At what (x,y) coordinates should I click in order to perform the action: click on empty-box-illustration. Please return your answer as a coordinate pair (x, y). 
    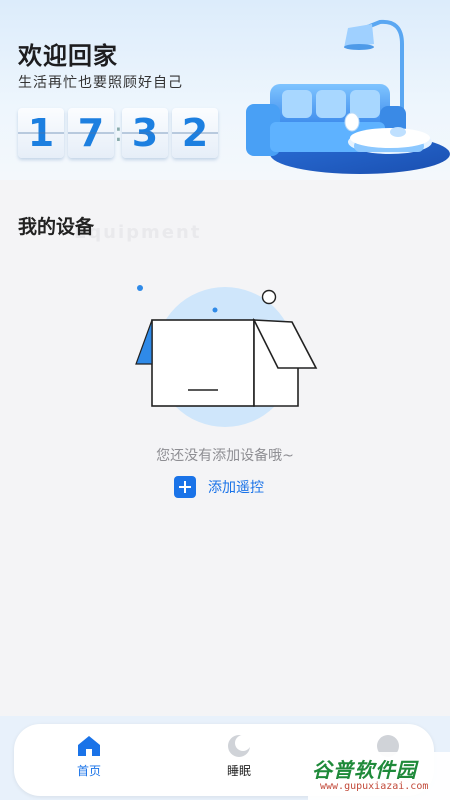
    Looking at the image, I should click on (225, 355).